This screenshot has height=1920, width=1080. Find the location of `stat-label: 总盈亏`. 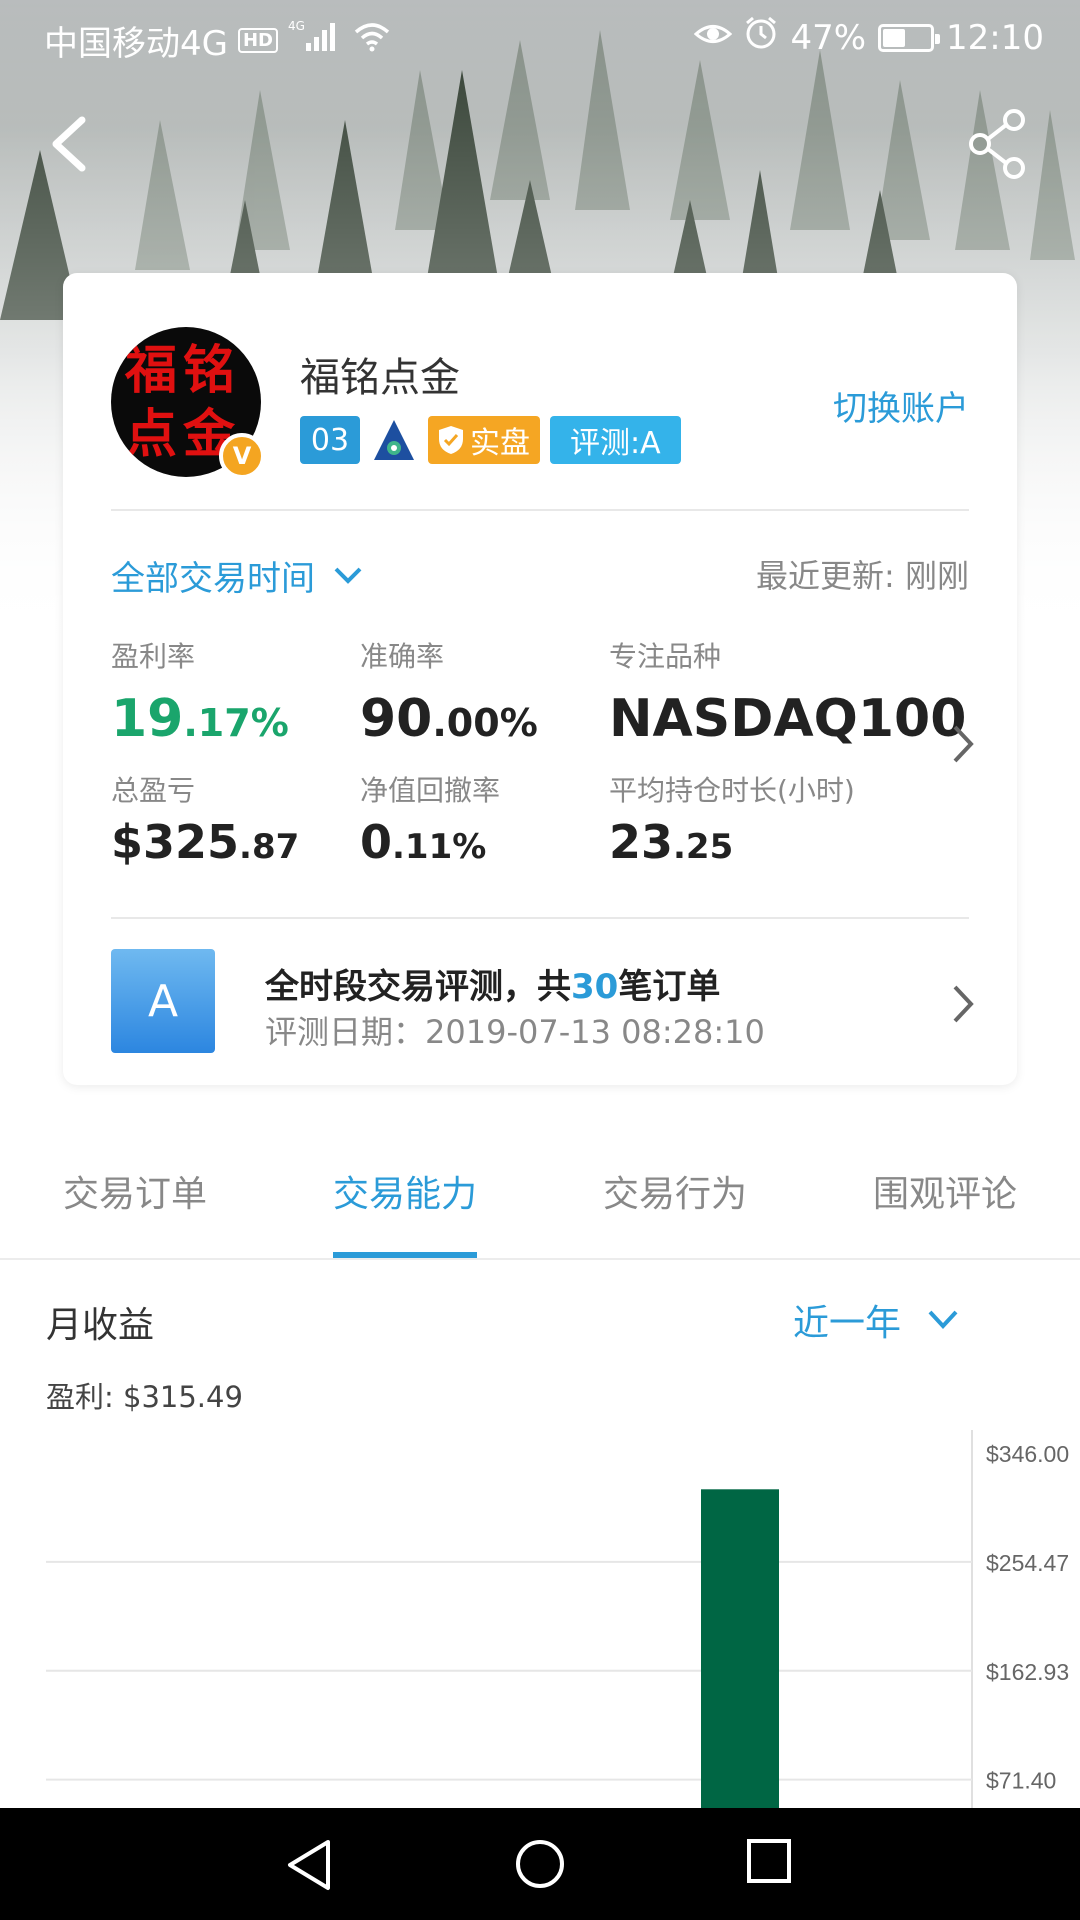

stat-label: 总盈亏 is located at coordinates (153, 790).